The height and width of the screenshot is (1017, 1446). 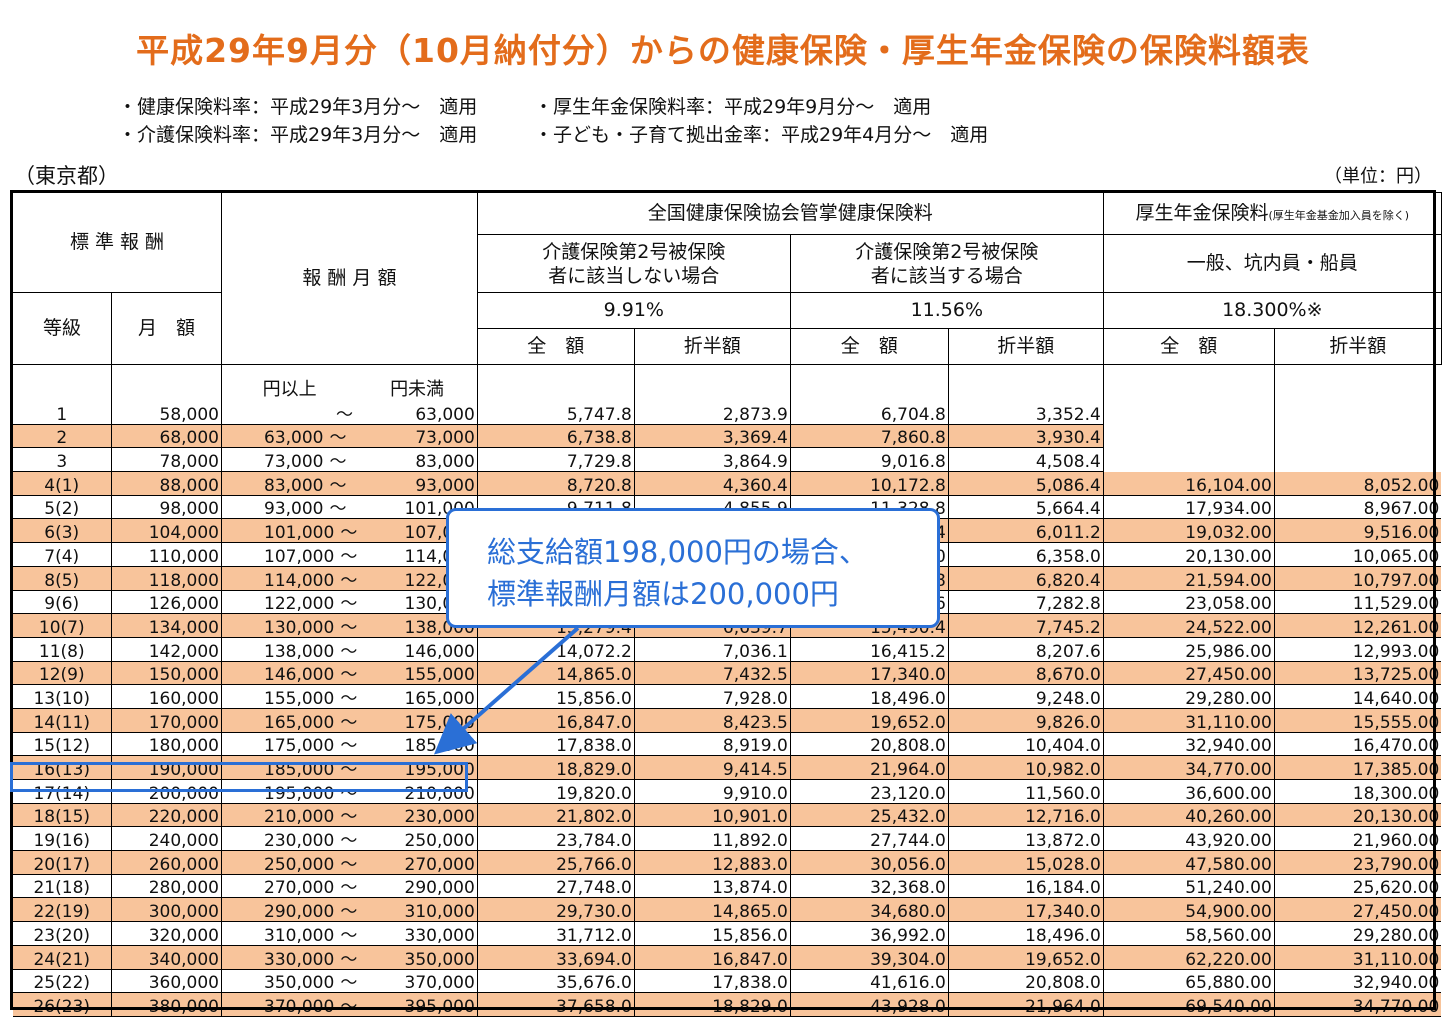 I want to click on callout-line-2: 標準報酬月額は200,000円, so click(x=663, y=594).